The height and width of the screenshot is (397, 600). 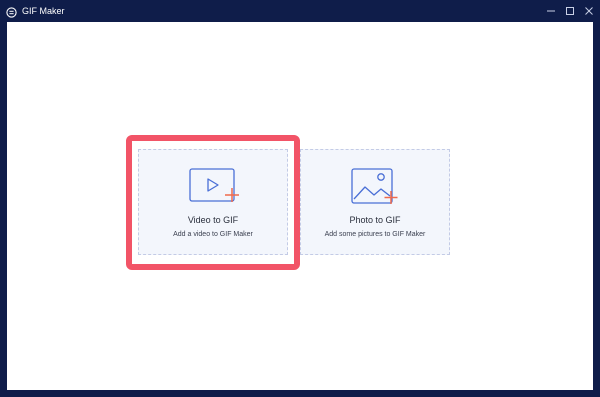 What do you see at coordinates (300, 11) in the screenshot?
I see `title-bar: GIF Maker` at bounding box center [300, 11].